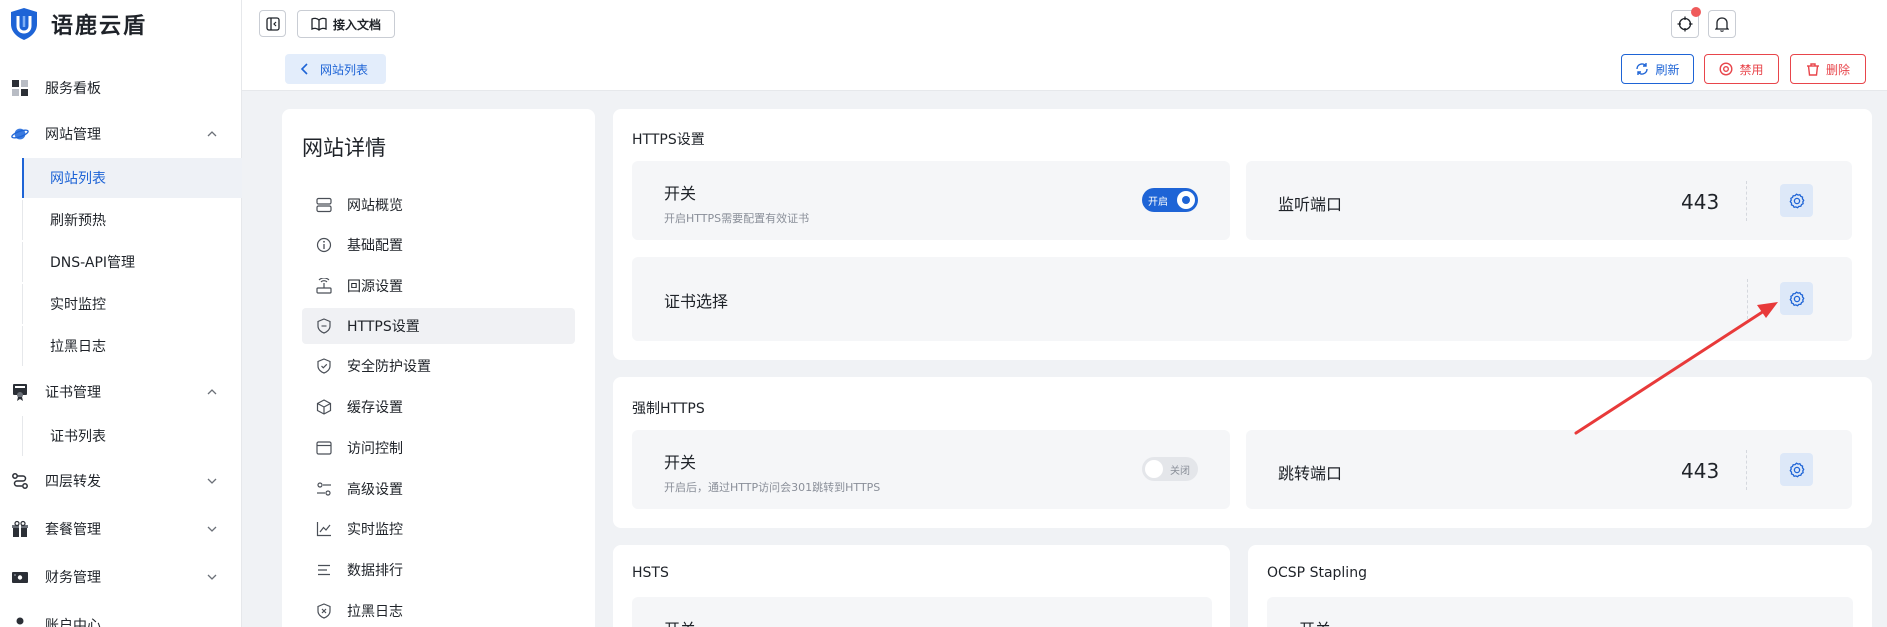 This screenshot has width=1887, height=627. What do you see at coordinates (324, 205) in the screenshot?
I see `server-icon` at bounding box center [324, 205].